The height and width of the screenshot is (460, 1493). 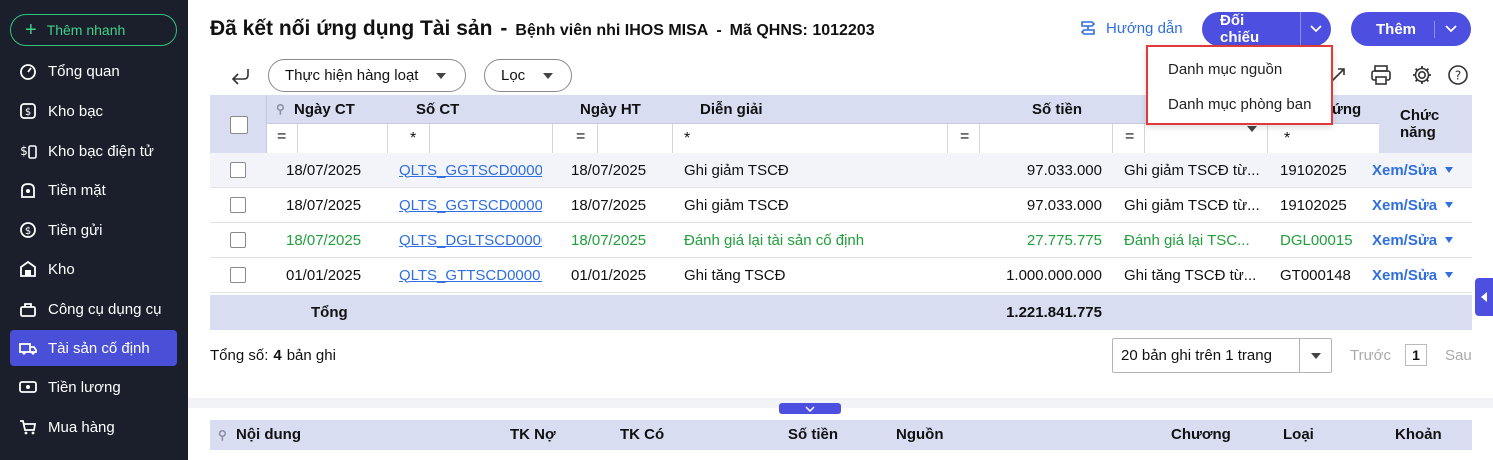 What do you see at coordinates (93, 387) in the screenshot?
I see `sidebar-item-payroll: Tiền lương` at bounding box center [93, 387].